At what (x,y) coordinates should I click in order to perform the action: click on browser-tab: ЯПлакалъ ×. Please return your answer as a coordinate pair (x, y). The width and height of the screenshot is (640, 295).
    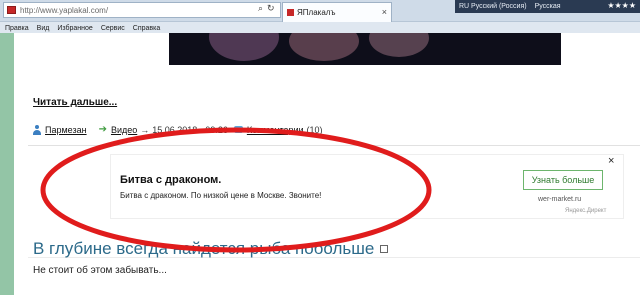
    Looking at the image, I should click on (337, 12).